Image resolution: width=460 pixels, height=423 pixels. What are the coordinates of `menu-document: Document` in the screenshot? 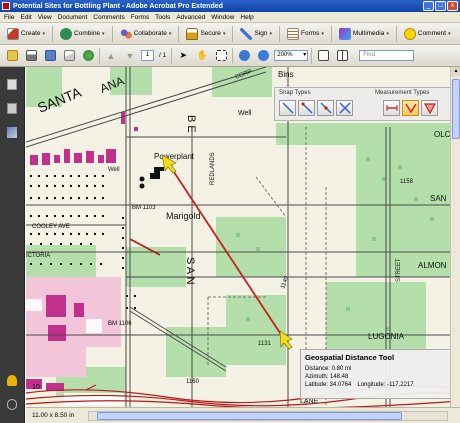 It's located at (73, 17).